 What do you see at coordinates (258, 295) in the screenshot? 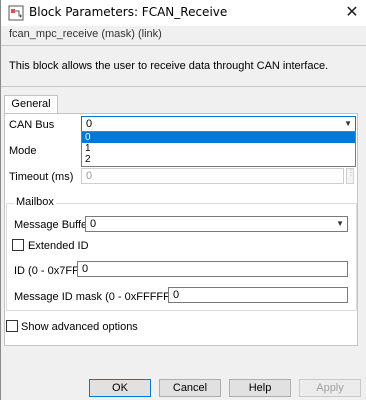
I see `id-mask-field: 0` at bounding box center [258, 295].